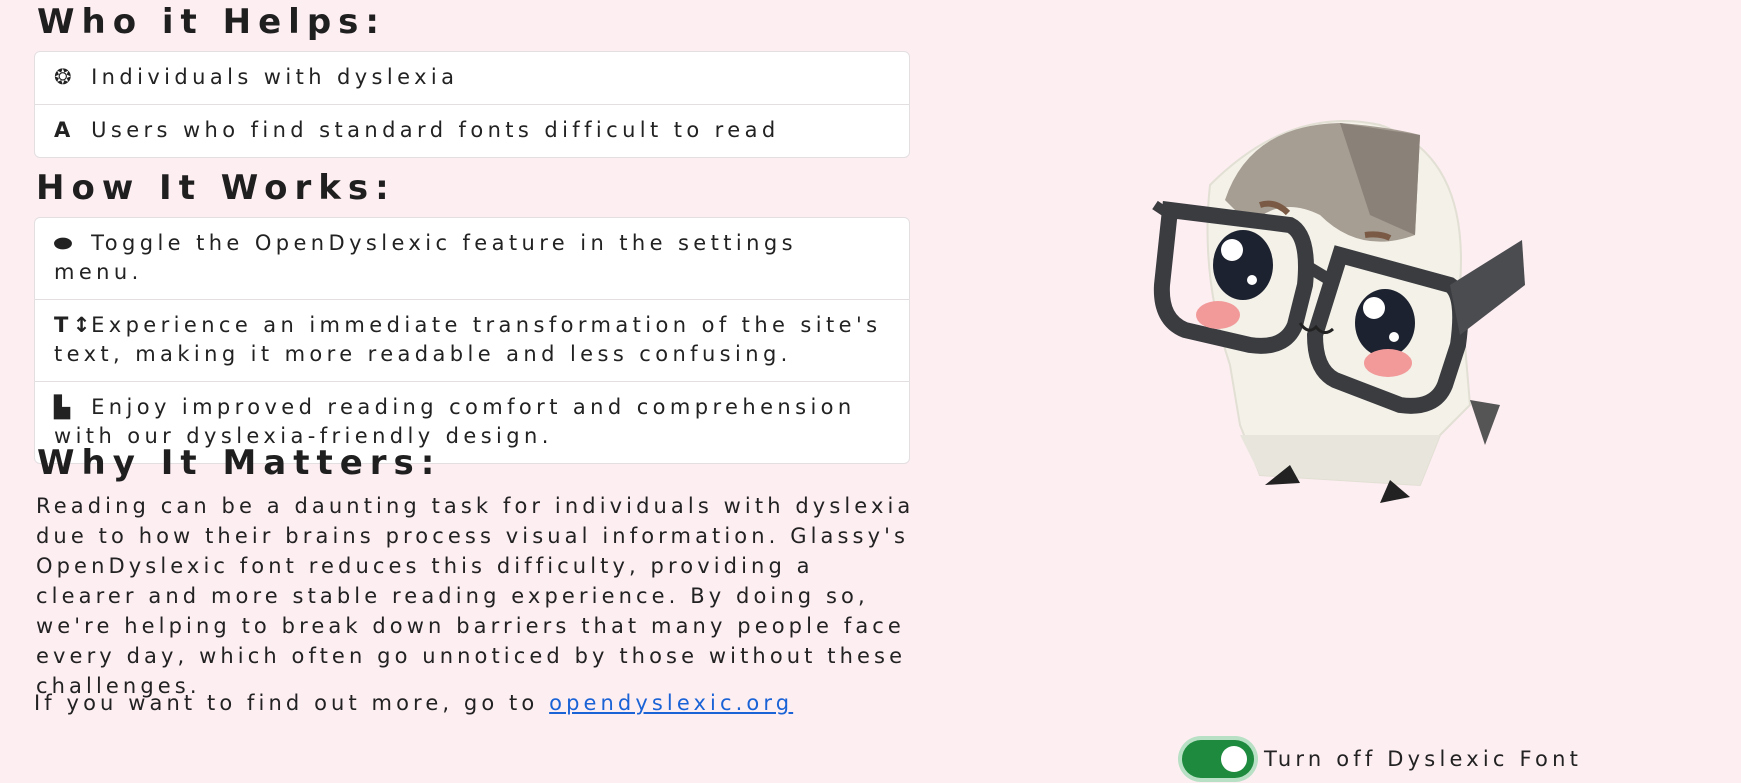 This screenshot has width=1741, height=783. What do you see at coordinates (1423, 759) in the screenshot?
I see `toggle-label: Turn off Dyslexic Font` at bounding box center [1423, 759].